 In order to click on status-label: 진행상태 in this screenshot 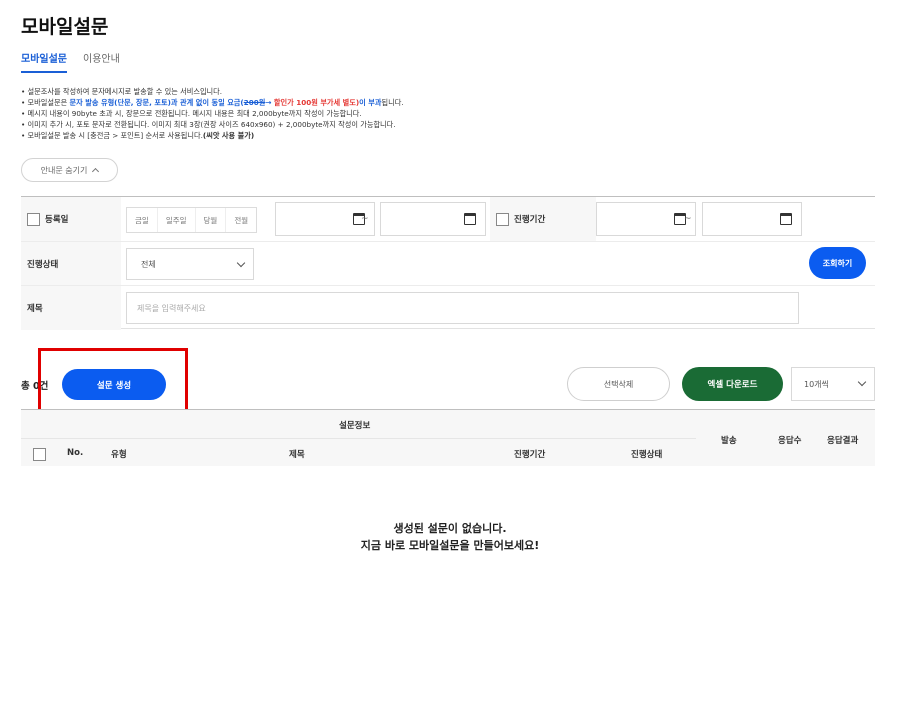, I will do `click(71, 263)`.